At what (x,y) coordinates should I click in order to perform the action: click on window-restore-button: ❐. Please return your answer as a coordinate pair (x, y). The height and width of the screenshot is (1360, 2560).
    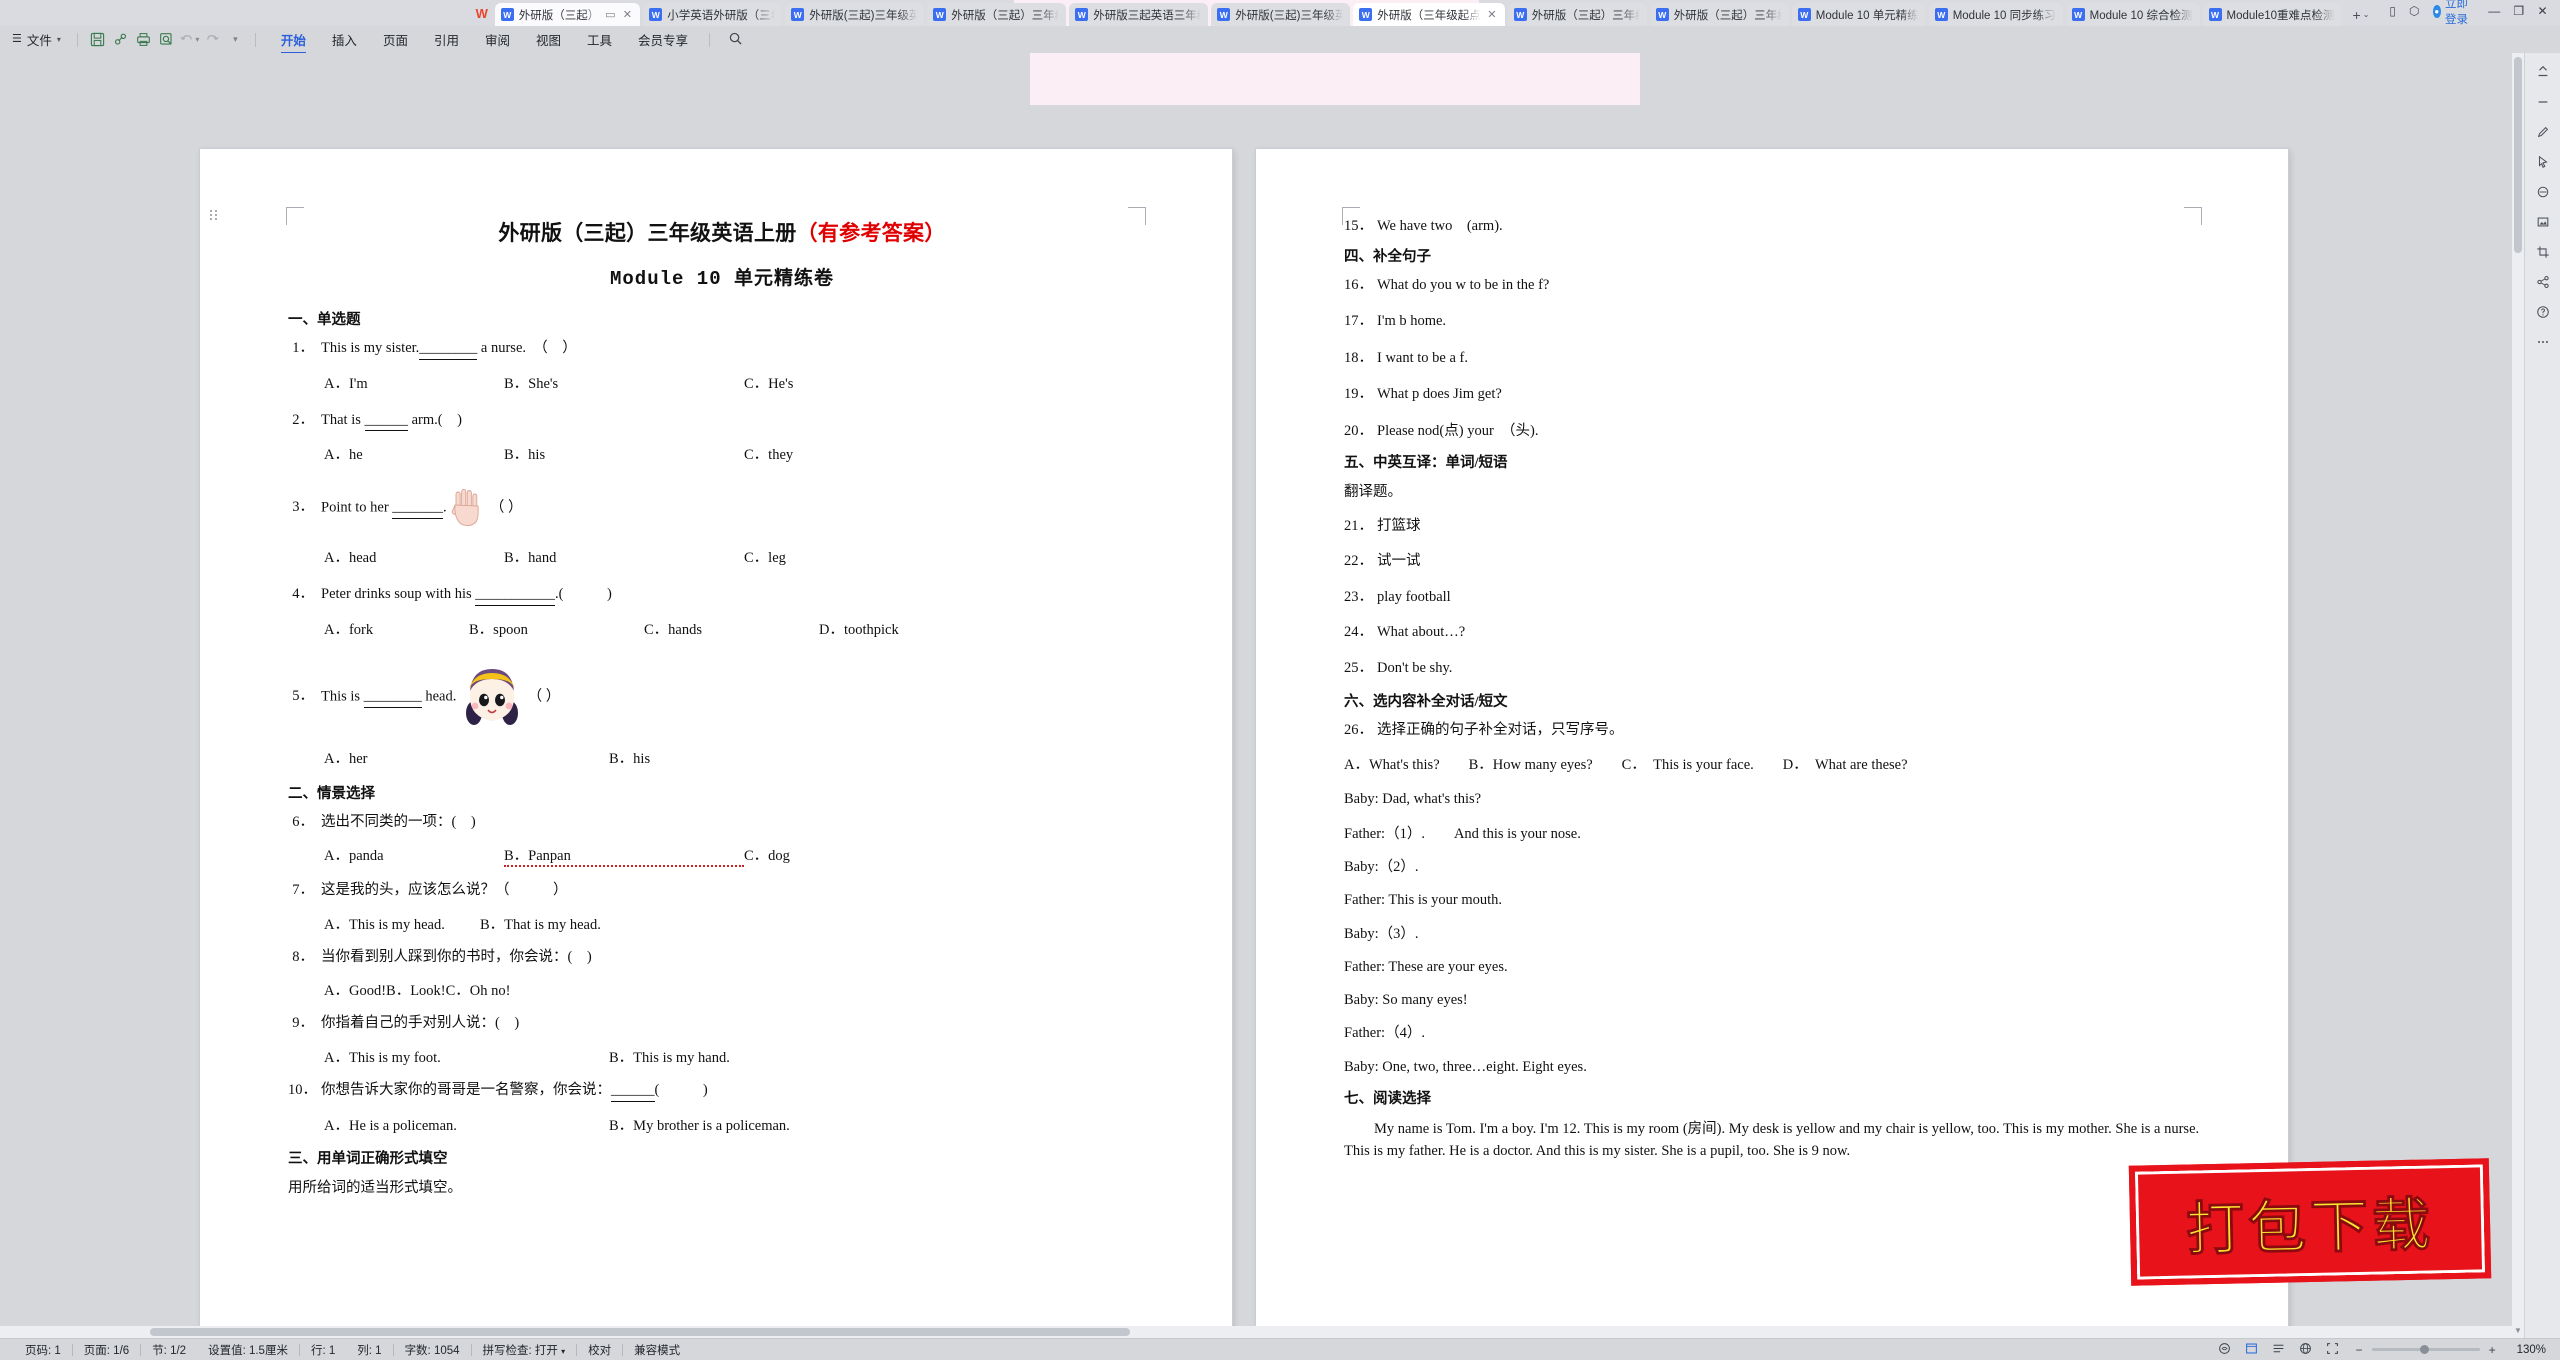
    Looking at the image, I should click on (2518, 11).